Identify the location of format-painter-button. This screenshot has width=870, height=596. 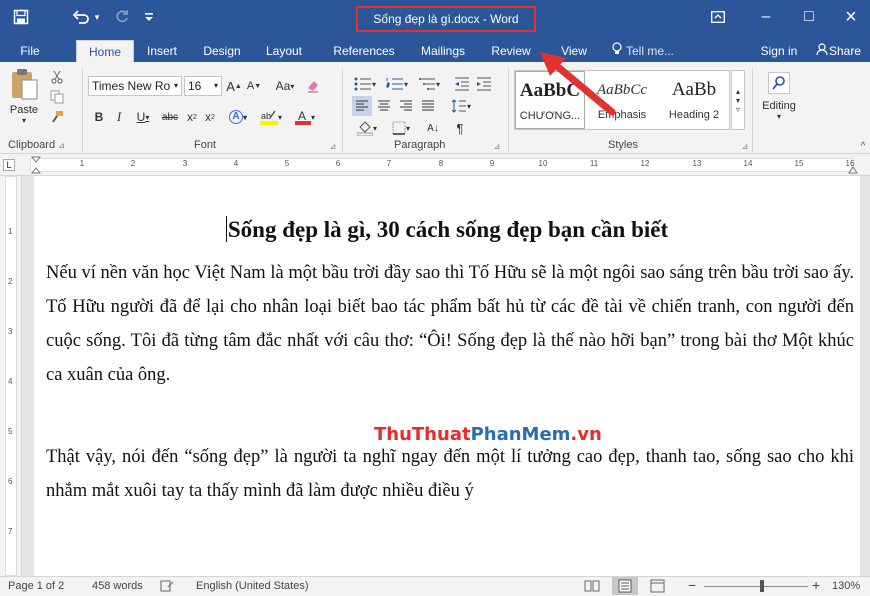
(57, 117).